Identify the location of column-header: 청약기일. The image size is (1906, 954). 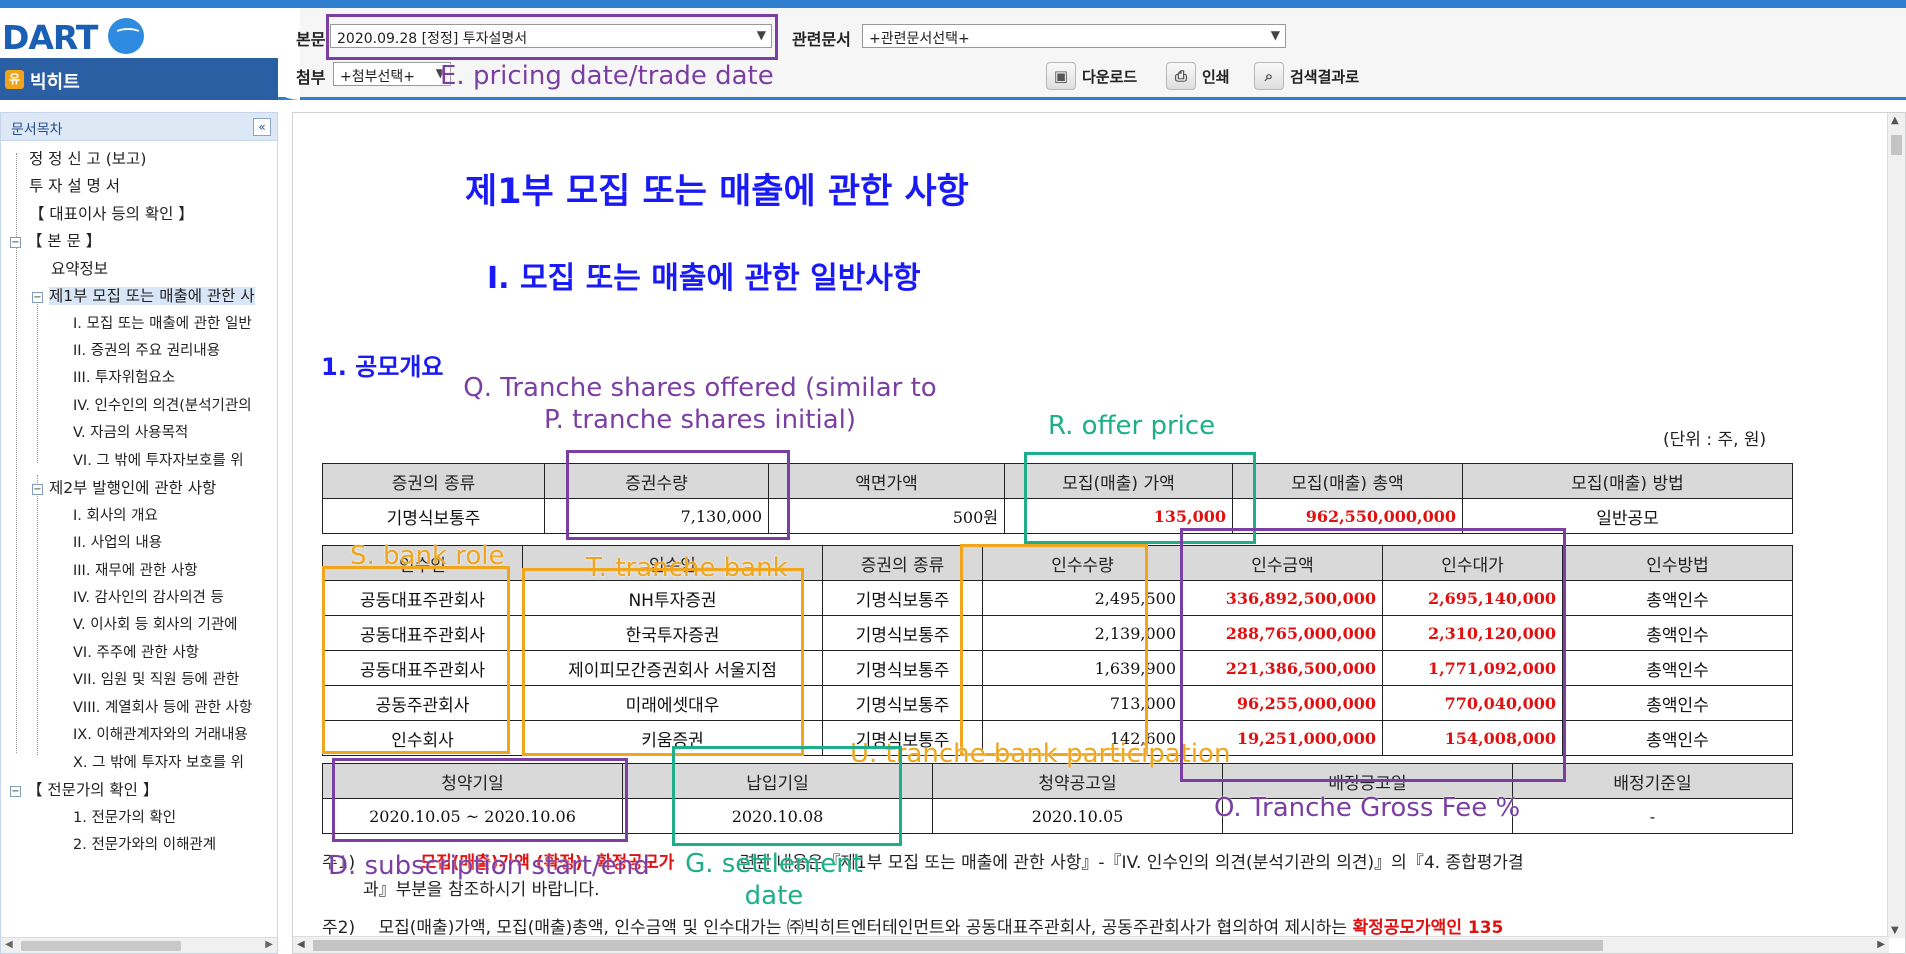
(472, 781).